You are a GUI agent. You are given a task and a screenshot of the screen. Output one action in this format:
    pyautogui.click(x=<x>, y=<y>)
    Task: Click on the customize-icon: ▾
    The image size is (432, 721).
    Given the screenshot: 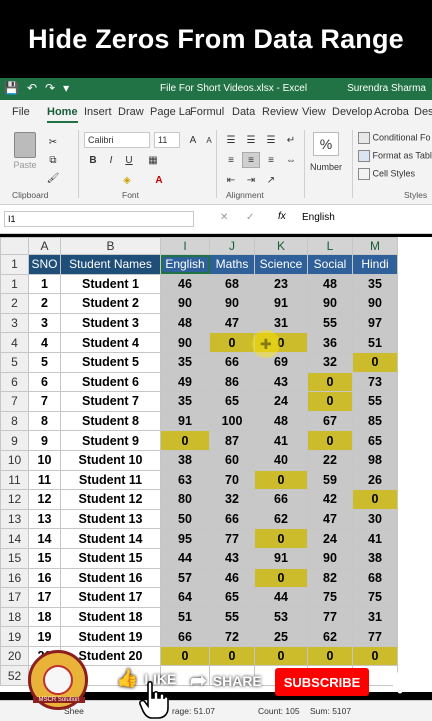 What is the action you would take?
    pyautogui.click(x=66, y=88)
    